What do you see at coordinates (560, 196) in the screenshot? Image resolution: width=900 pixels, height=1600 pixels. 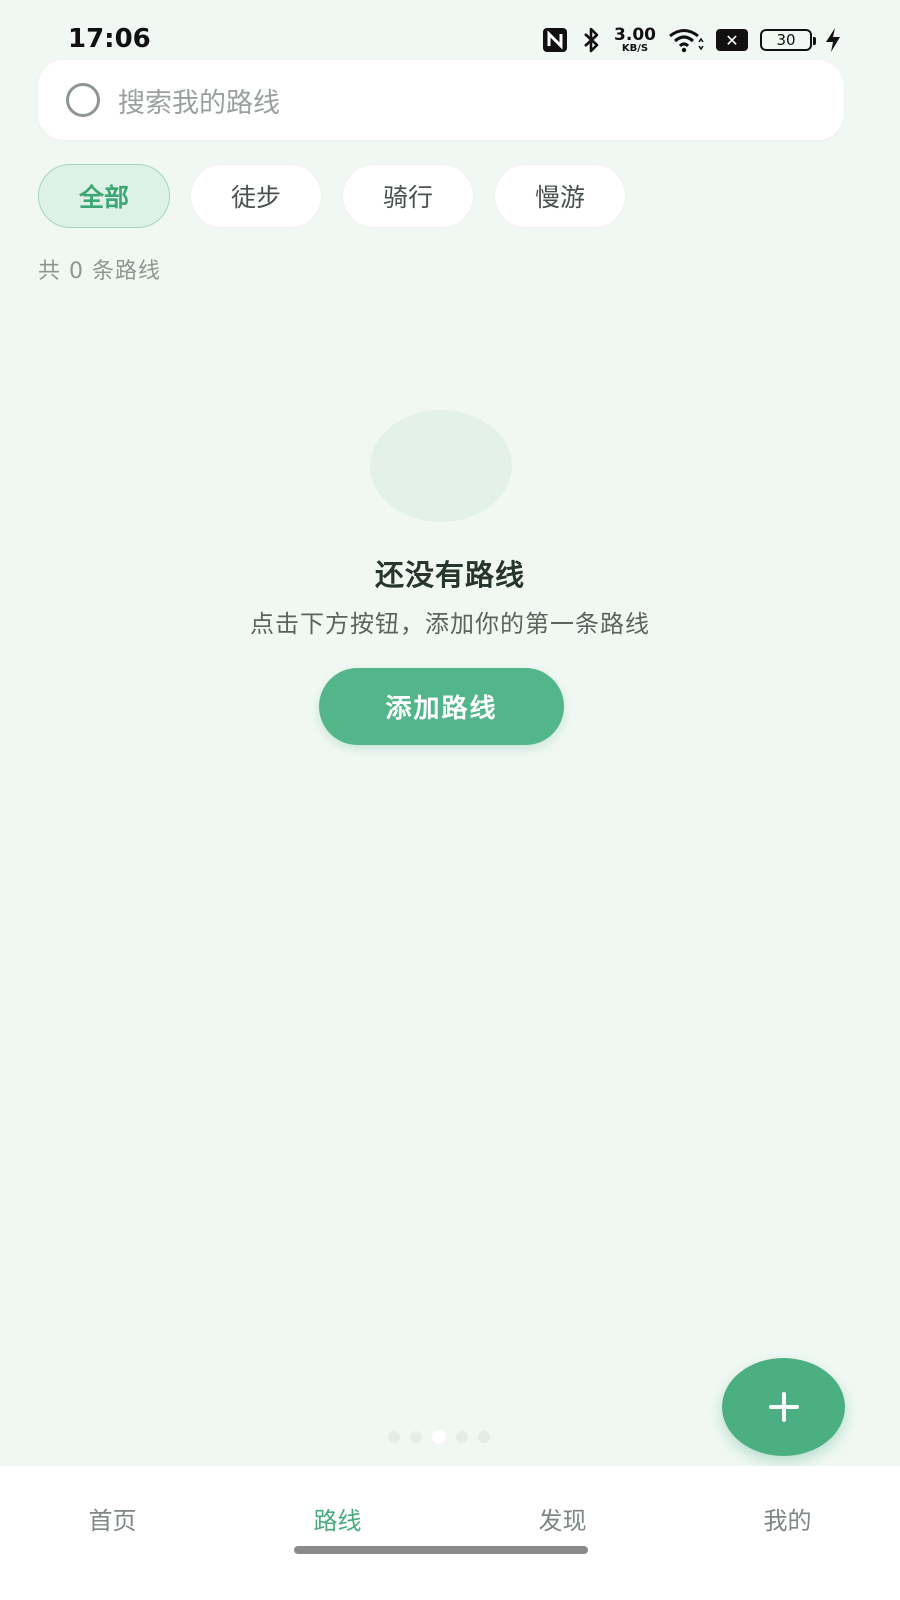 I see `filter-chip-leisure: 慢游` at bounding box center [560, 196].